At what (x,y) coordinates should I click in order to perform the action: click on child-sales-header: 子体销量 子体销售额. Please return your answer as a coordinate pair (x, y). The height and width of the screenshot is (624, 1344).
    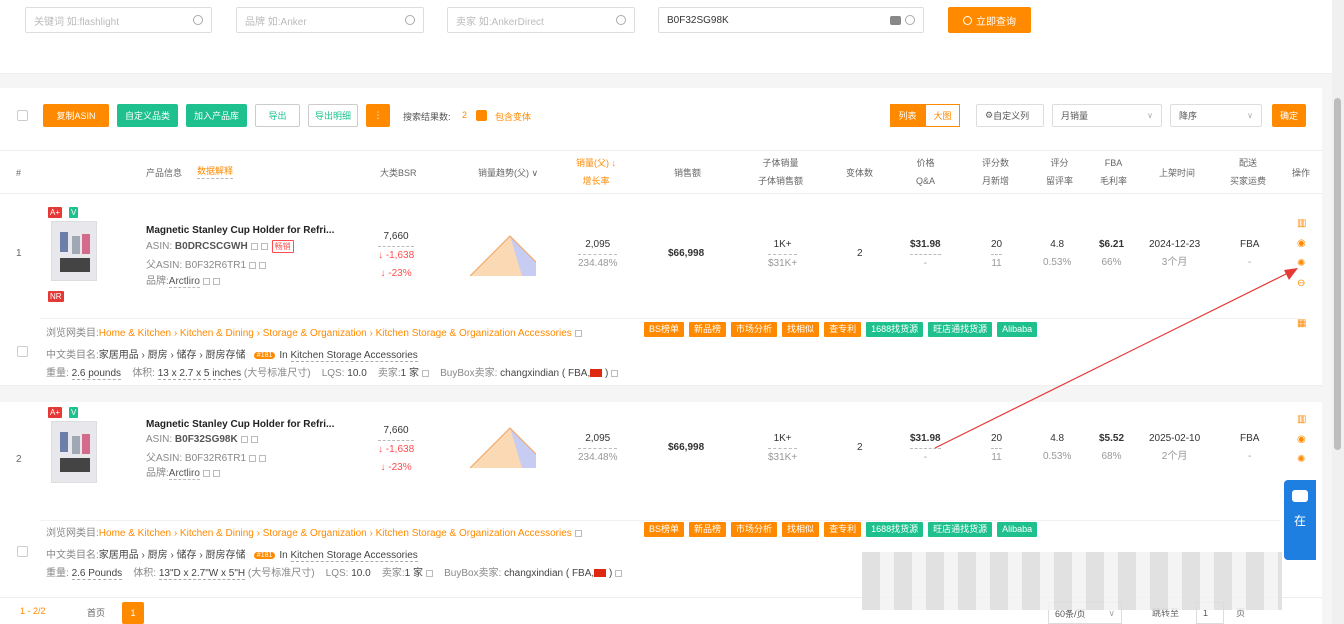
    Looking at the image, I should click on (780, 172).